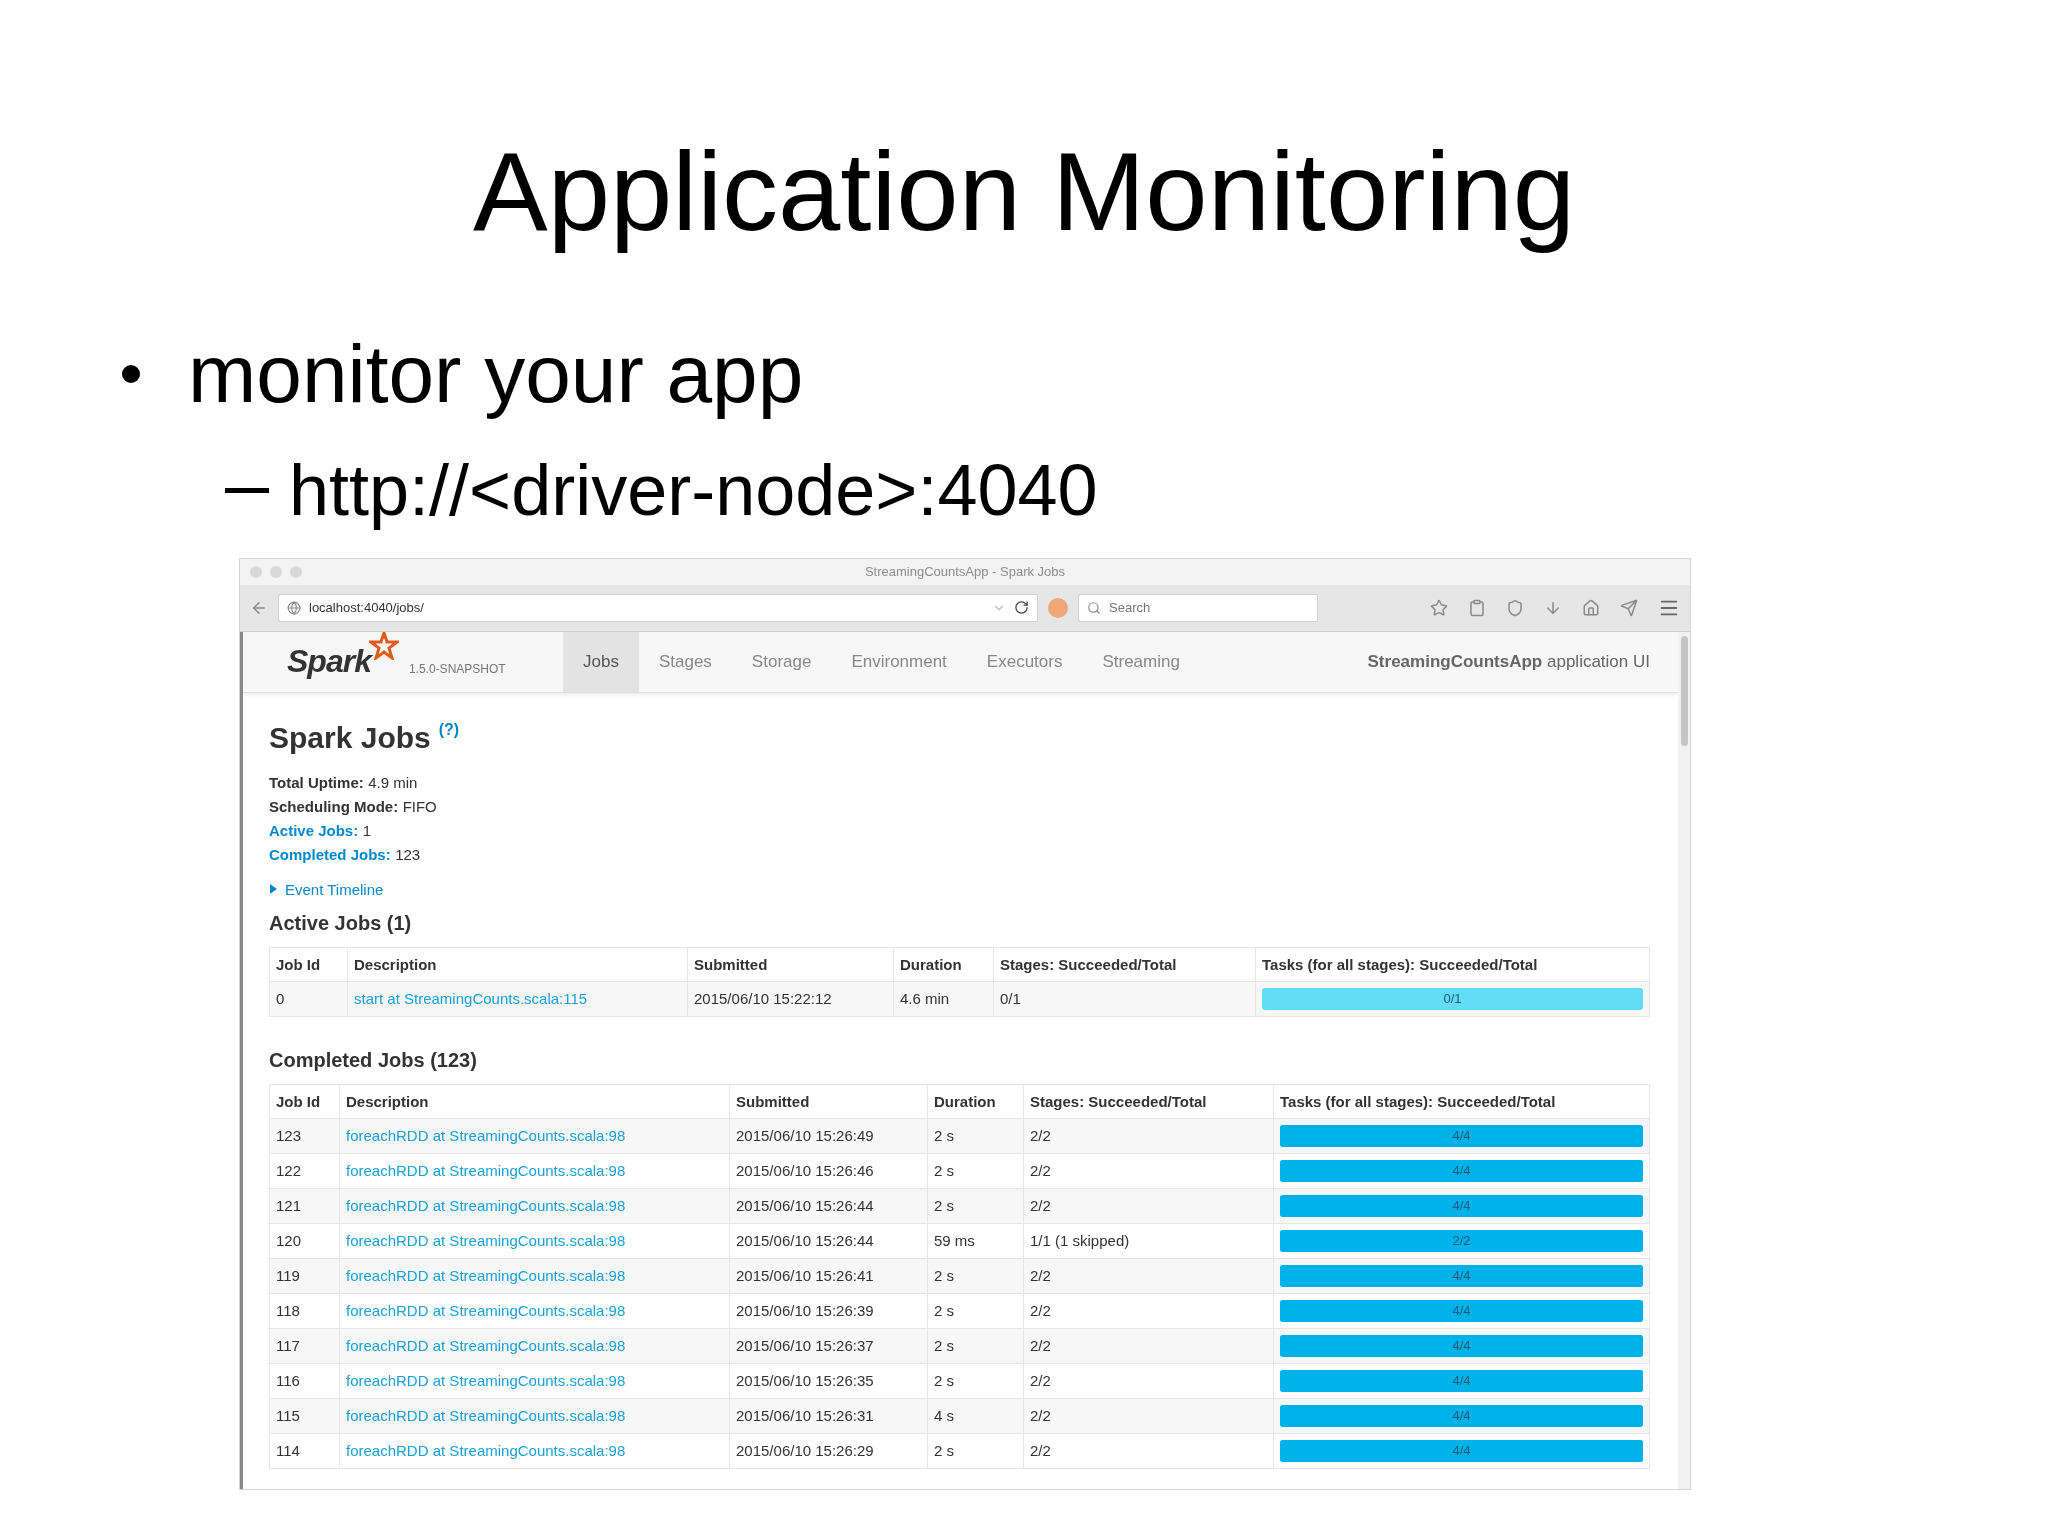  What do you see at coordinates (1591, 607) in the screenshot?
I see `home-icon` at bounding box center [1591, 607].